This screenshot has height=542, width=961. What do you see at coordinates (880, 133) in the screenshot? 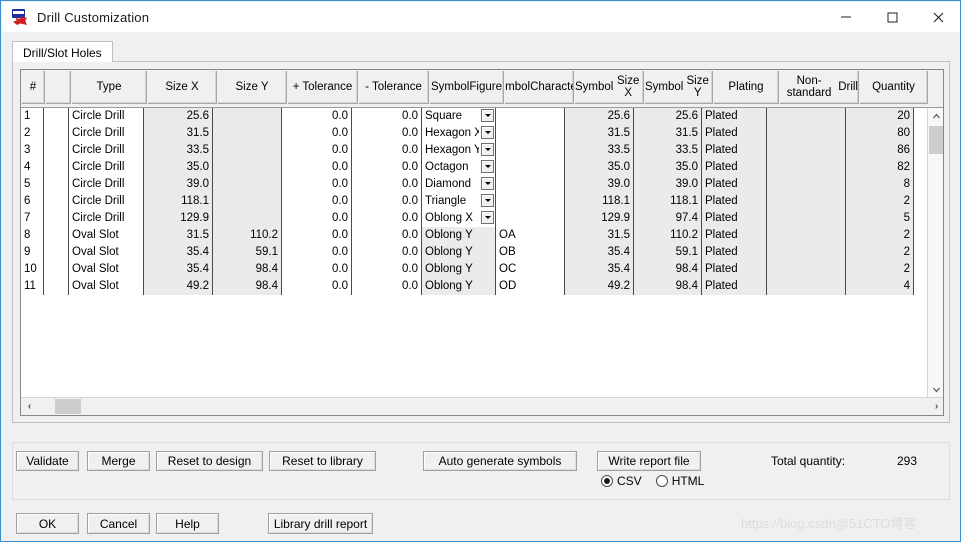
I see `cell-qty: 80` at bounding box center [880, 133].